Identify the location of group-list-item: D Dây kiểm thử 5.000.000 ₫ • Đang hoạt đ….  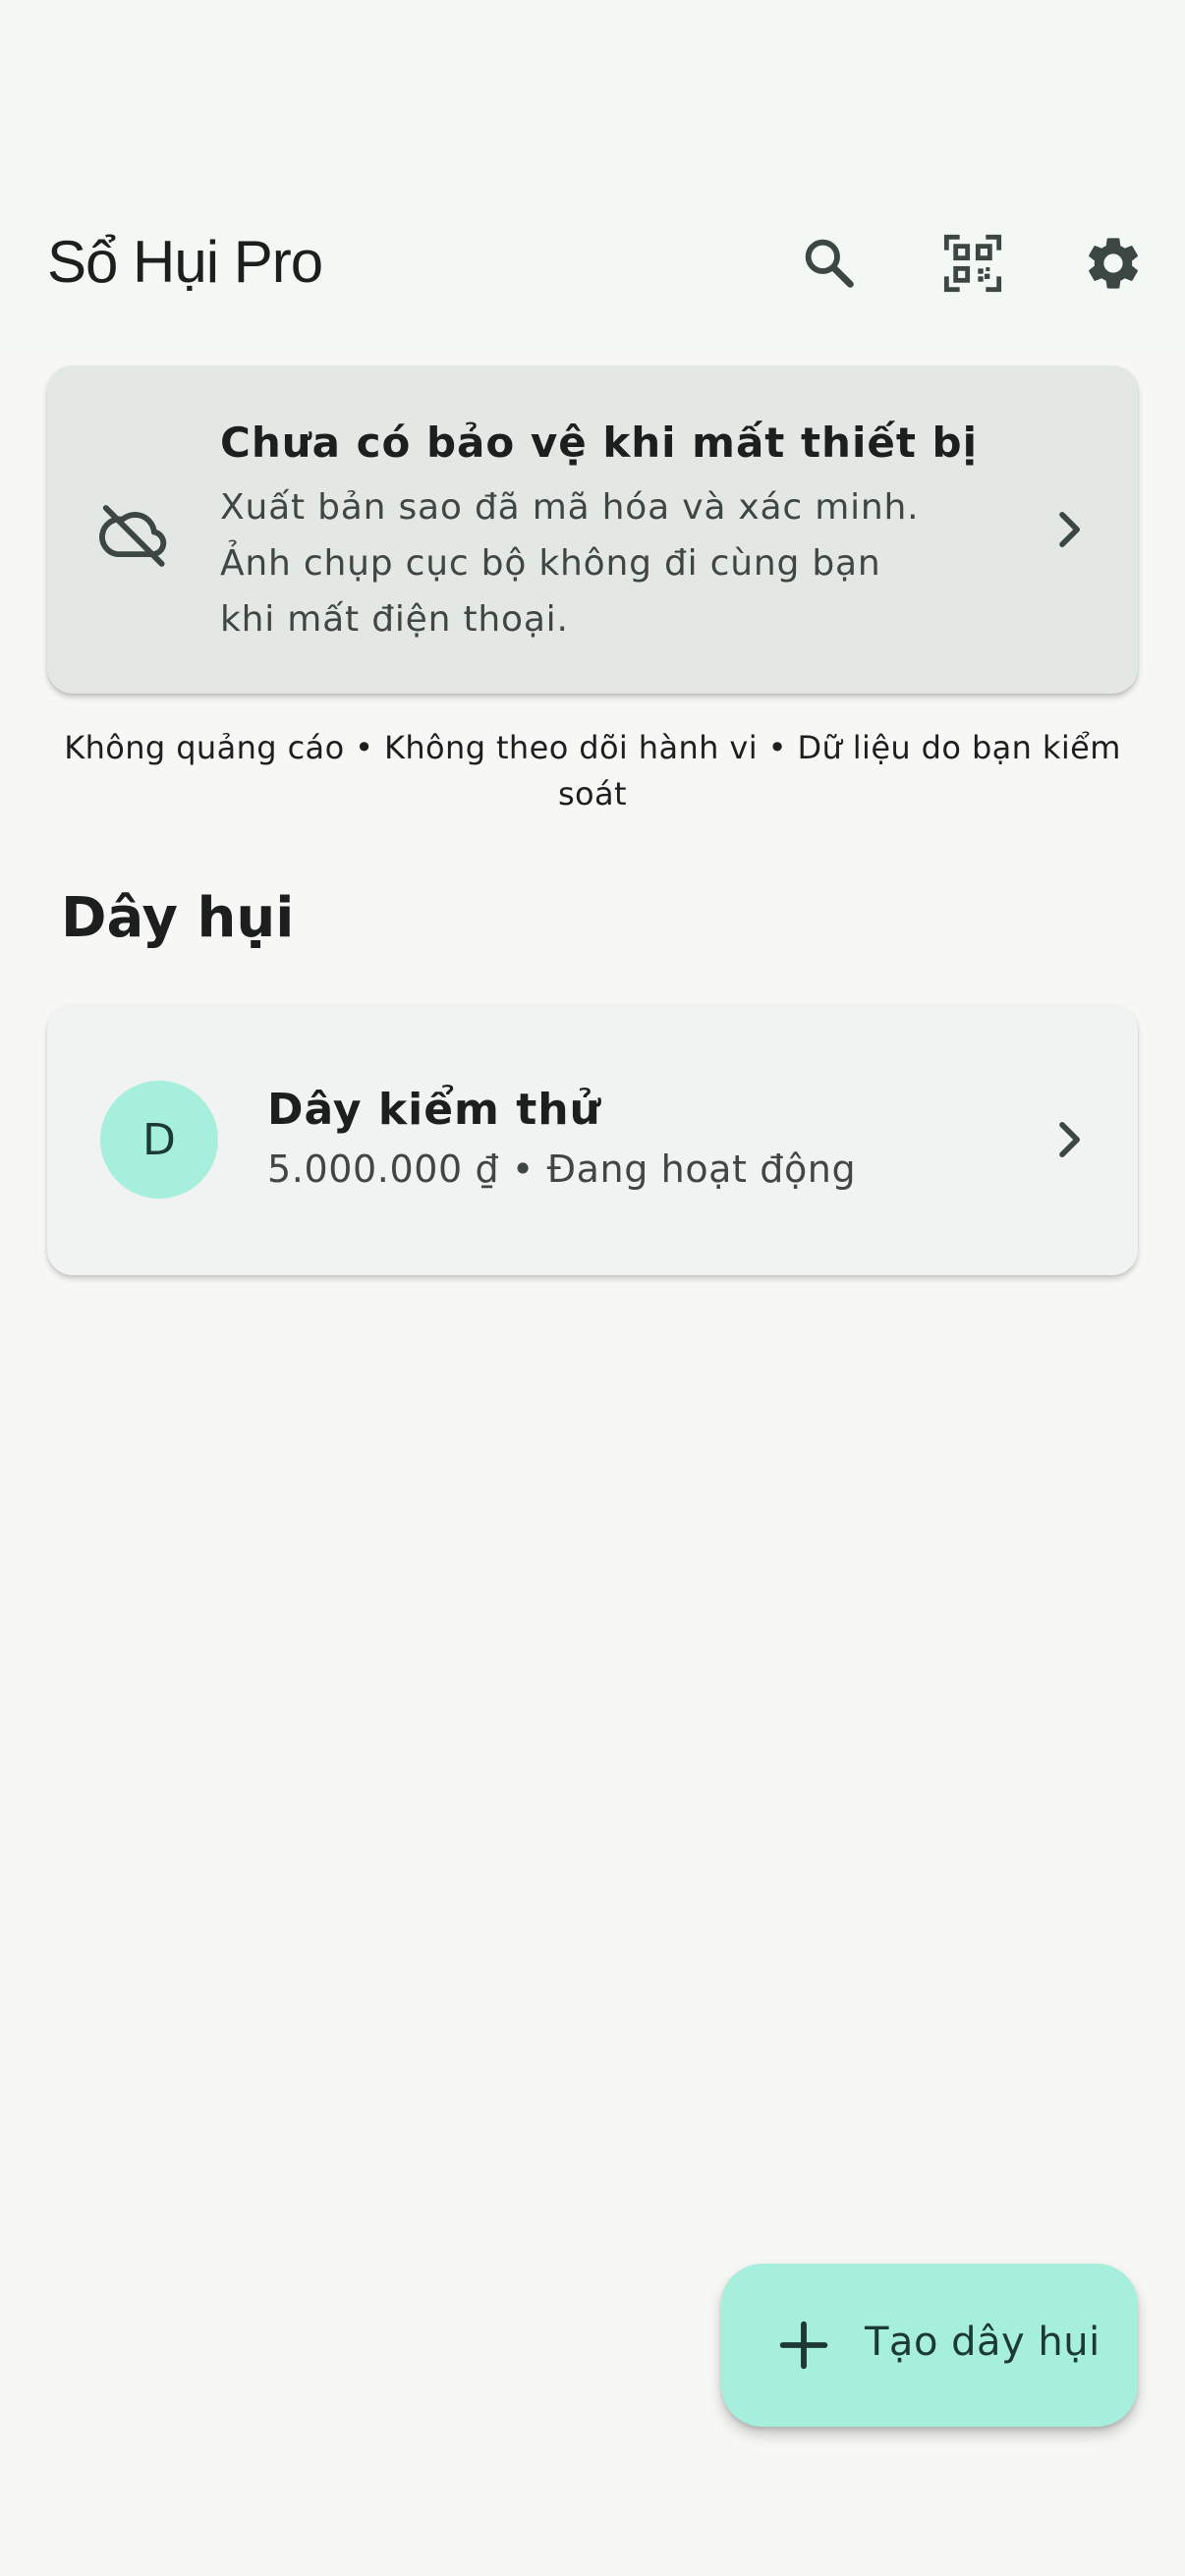
(592, 1139).